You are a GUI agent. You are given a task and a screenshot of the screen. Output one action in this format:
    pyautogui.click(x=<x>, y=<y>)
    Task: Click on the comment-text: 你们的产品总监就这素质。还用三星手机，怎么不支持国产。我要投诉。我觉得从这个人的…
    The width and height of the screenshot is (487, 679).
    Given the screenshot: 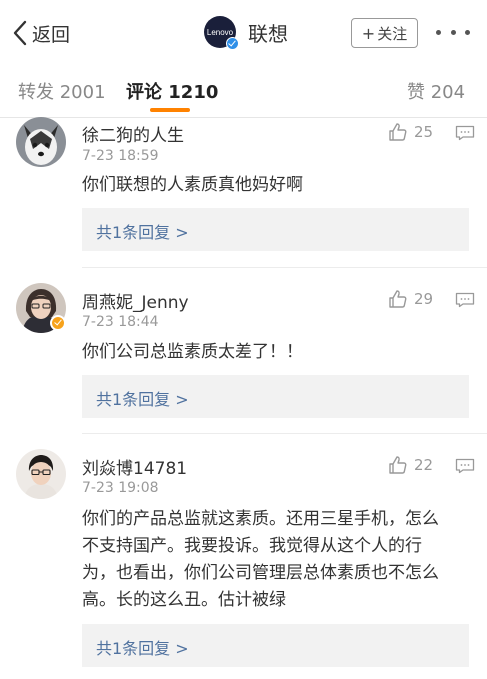 What is the action you would take?
    pyautogui.click(x=260, y=559)
    